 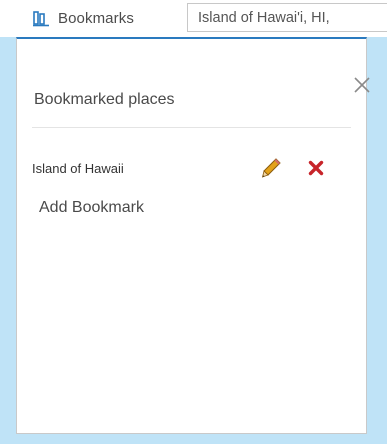 What do you see at coordinates (287, 17) in the screenshot?
I see `search-input` at bounding box center [287, 17].